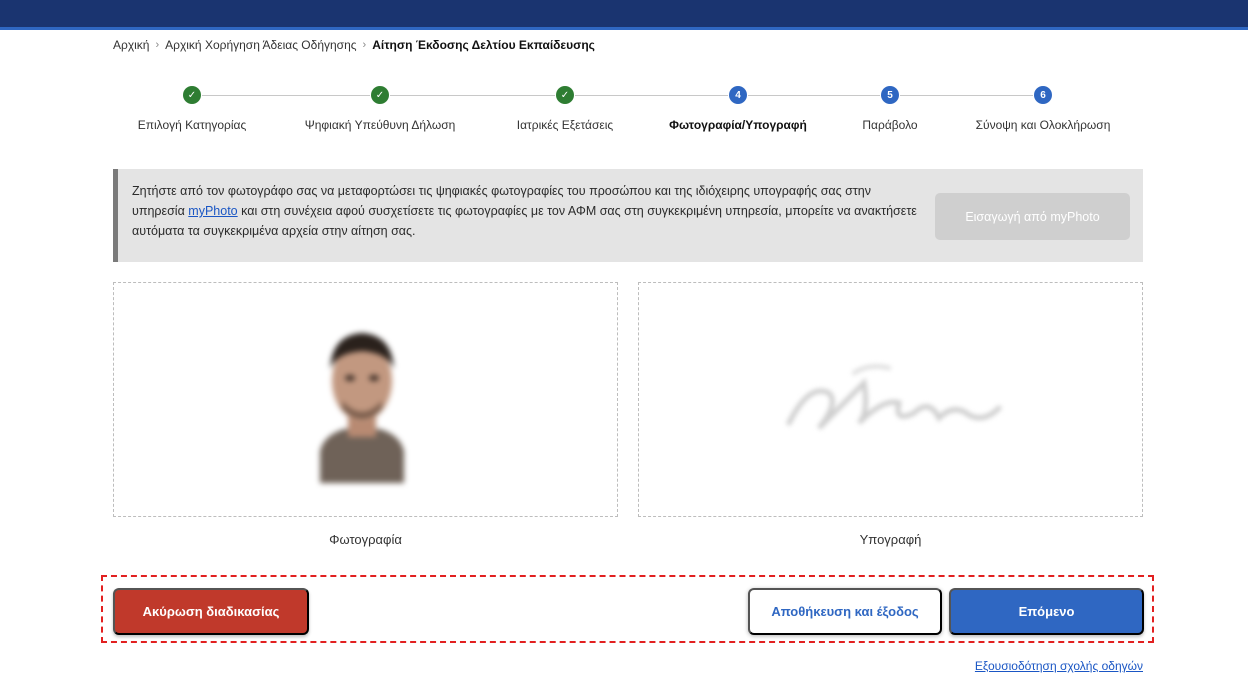 Image resolution: width=1248 pixels, height=675 pixels. What do you see at coordinates (192, 109) in the screenshot?
I see `step-category: ✓ Επιλογή Κατηγορίας` at bounding box center [192, 109].